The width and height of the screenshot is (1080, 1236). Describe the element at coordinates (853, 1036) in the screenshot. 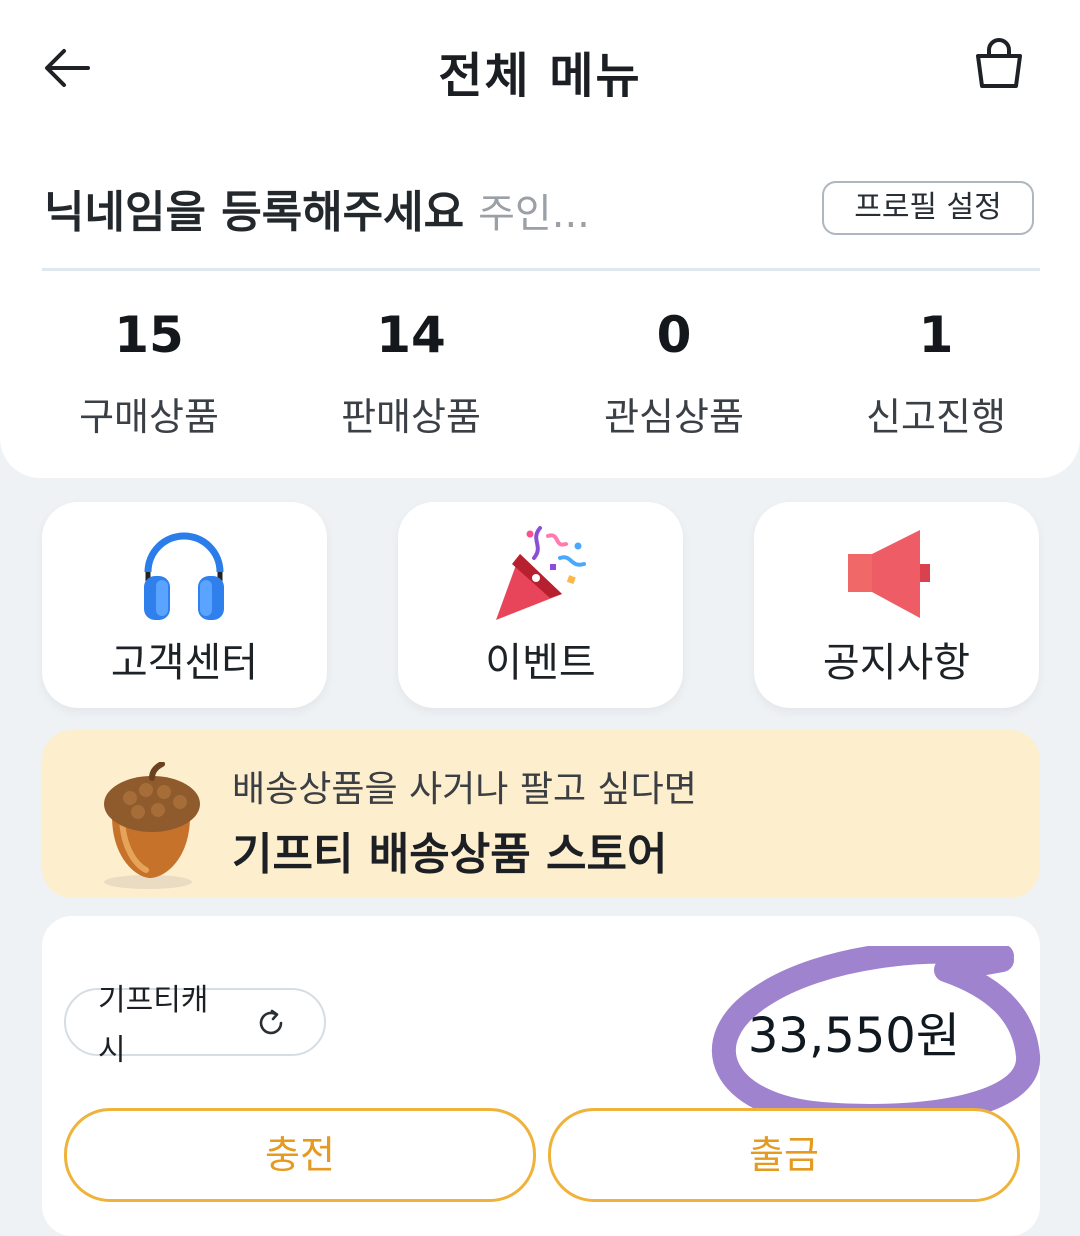

I see `cash-amount: 33,550원` at that location.